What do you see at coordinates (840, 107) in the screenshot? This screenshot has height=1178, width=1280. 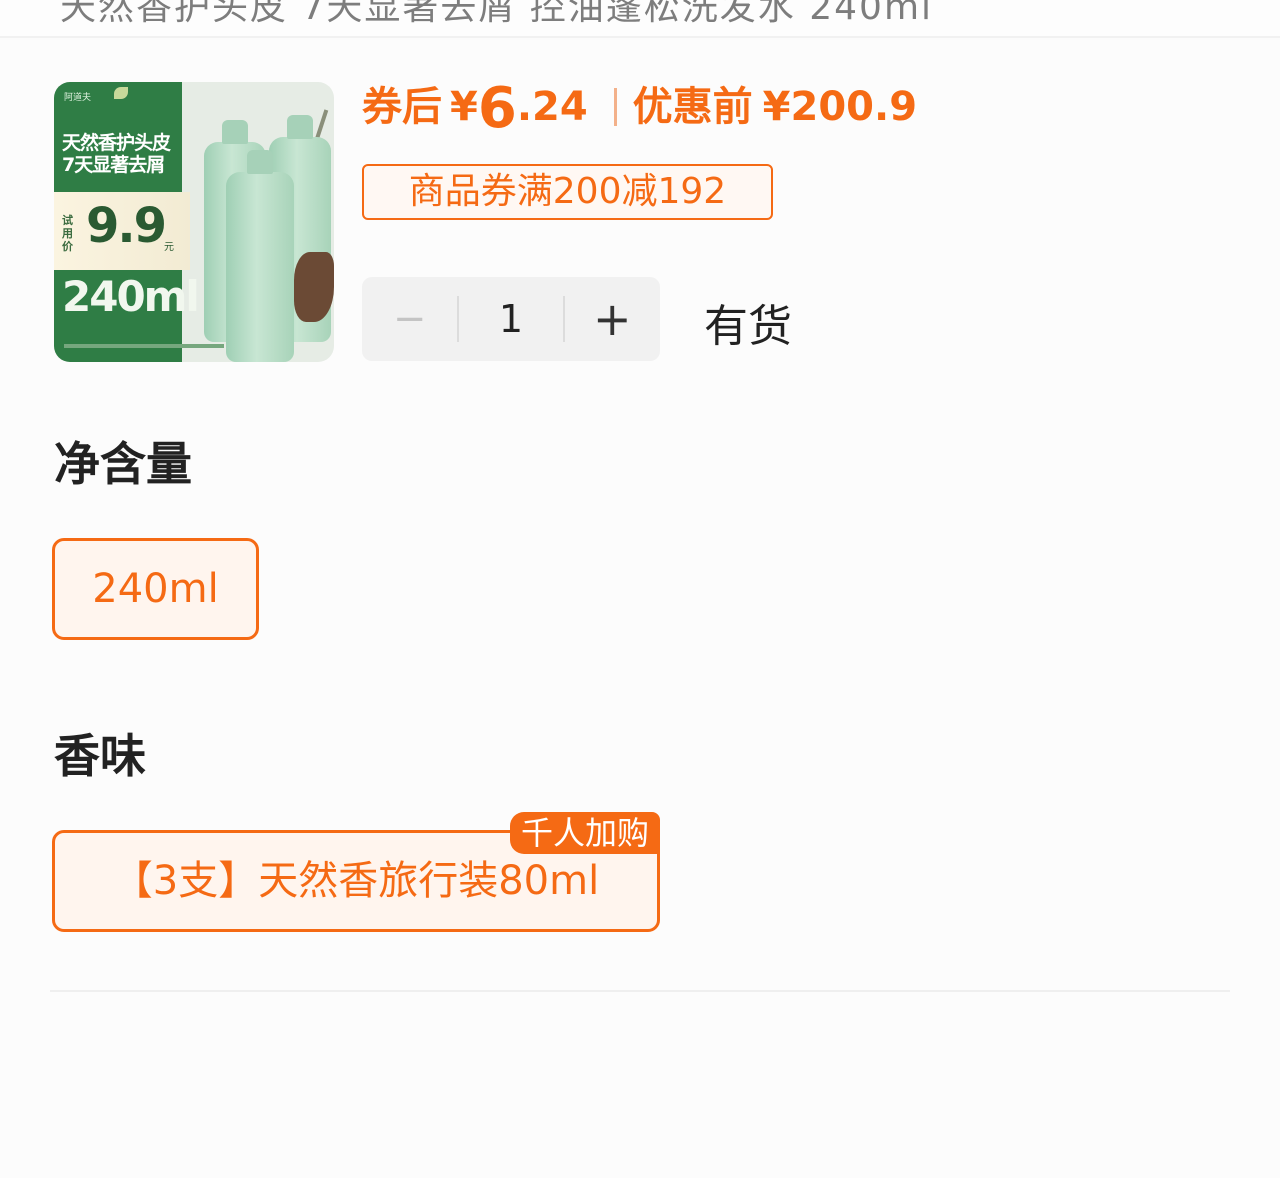 I see `before-discount-price: ¥200.9` at bounding box center [840, 107].